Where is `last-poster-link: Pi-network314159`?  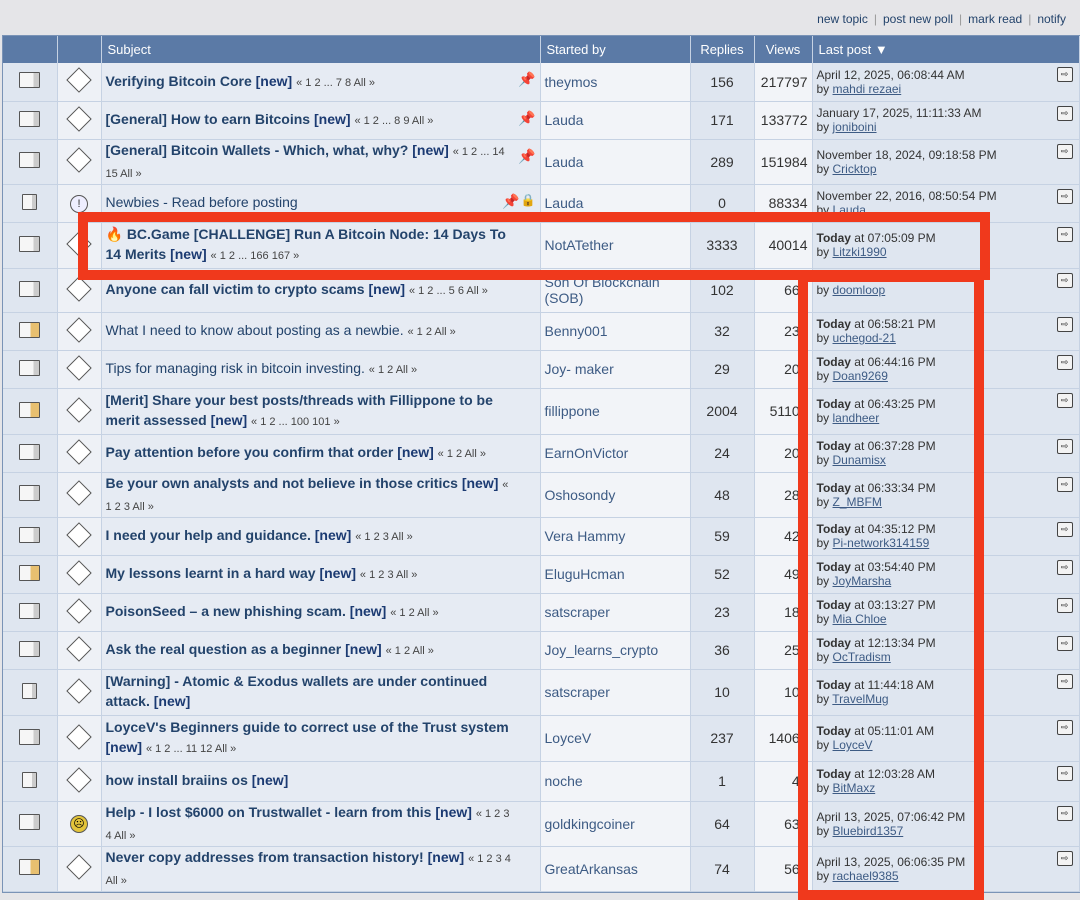
last-poster-link: Pi-network314159 is located at coordinates (881, 543).